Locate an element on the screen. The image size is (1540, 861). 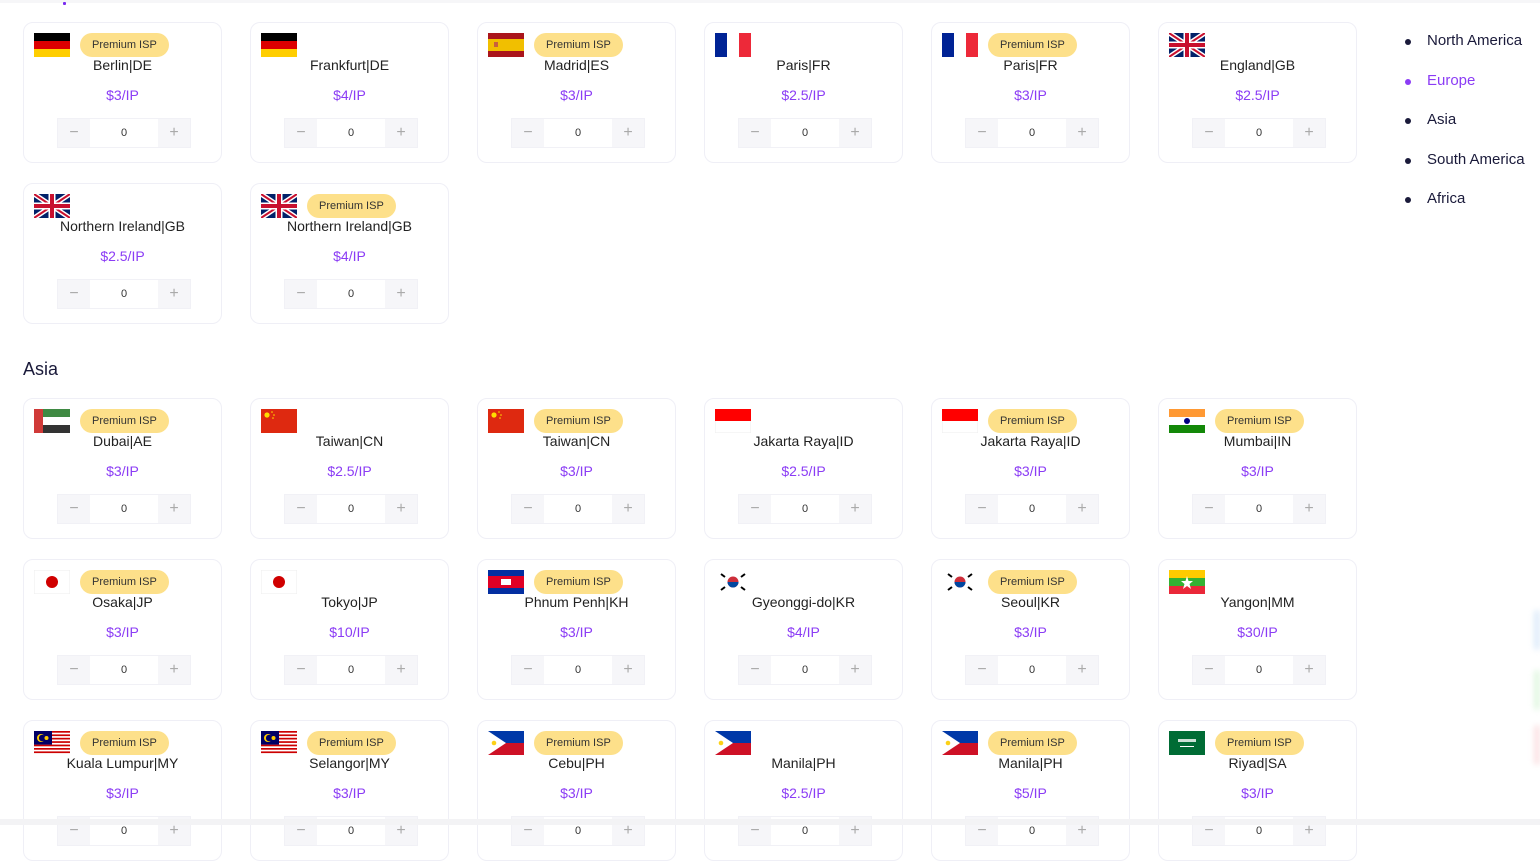
city-label: Kuala Lumpur|MY is located at coordinates (122, 763).